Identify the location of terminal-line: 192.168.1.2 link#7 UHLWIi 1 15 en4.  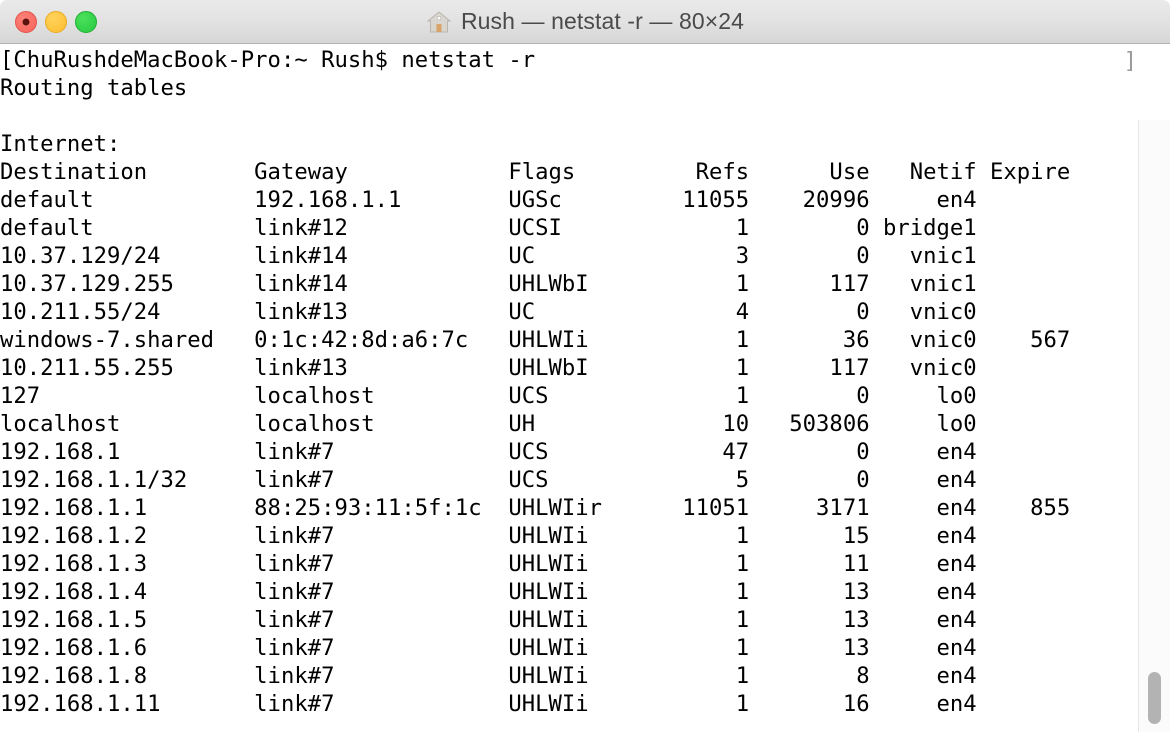
(488, 536).